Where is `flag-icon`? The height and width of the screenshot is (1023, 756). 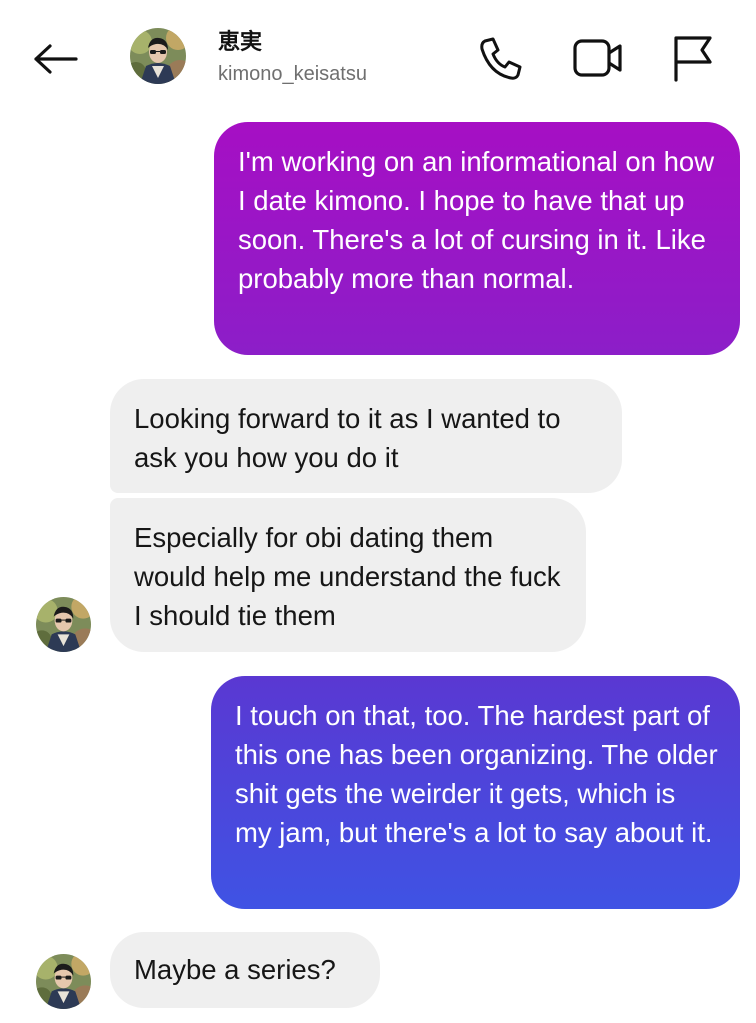 flag-icon is located at coordinates (693, 59).